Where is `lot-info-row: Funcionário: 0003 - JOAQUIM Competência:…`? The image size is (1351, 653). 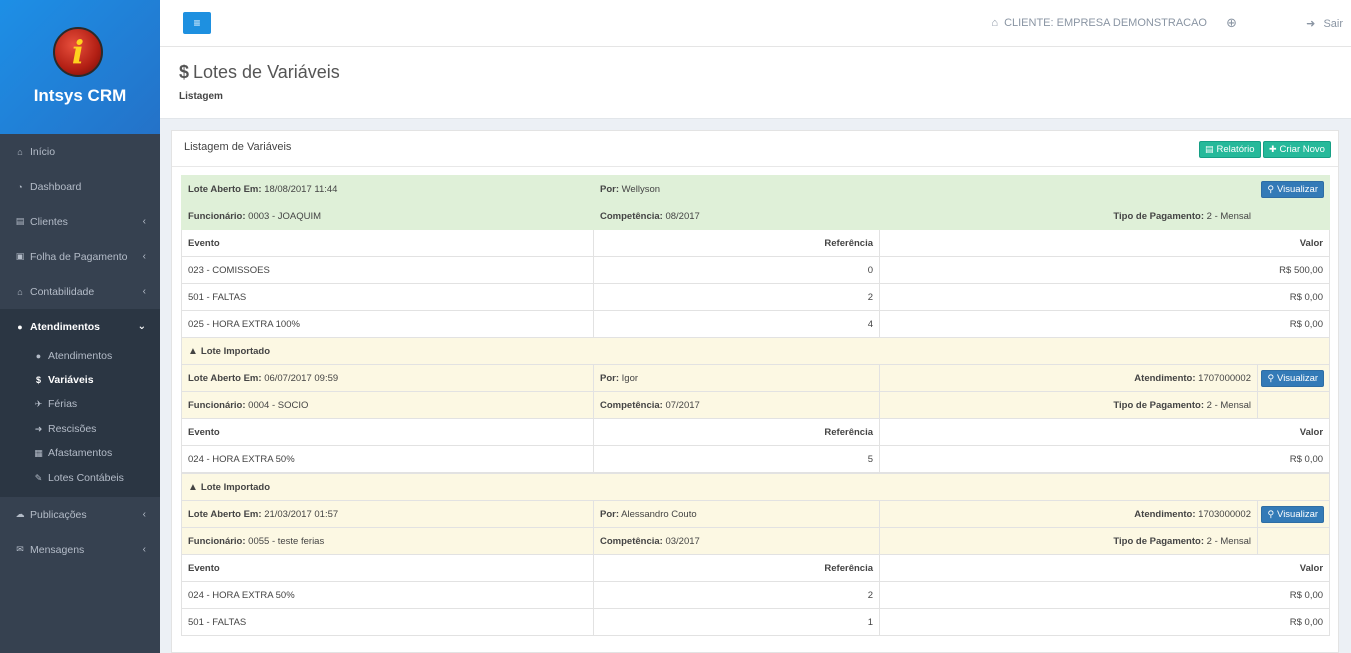 lot-info-row: Funcionário: 0003 - JOAQUIM Competência:… is located at coordinates (755, 216).